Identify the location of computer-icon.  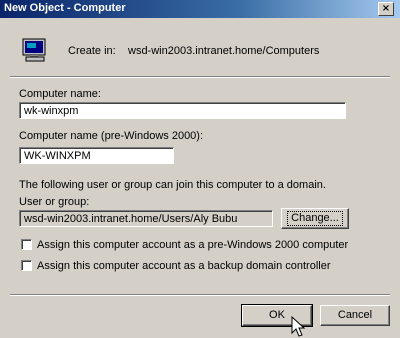
(34, 50).